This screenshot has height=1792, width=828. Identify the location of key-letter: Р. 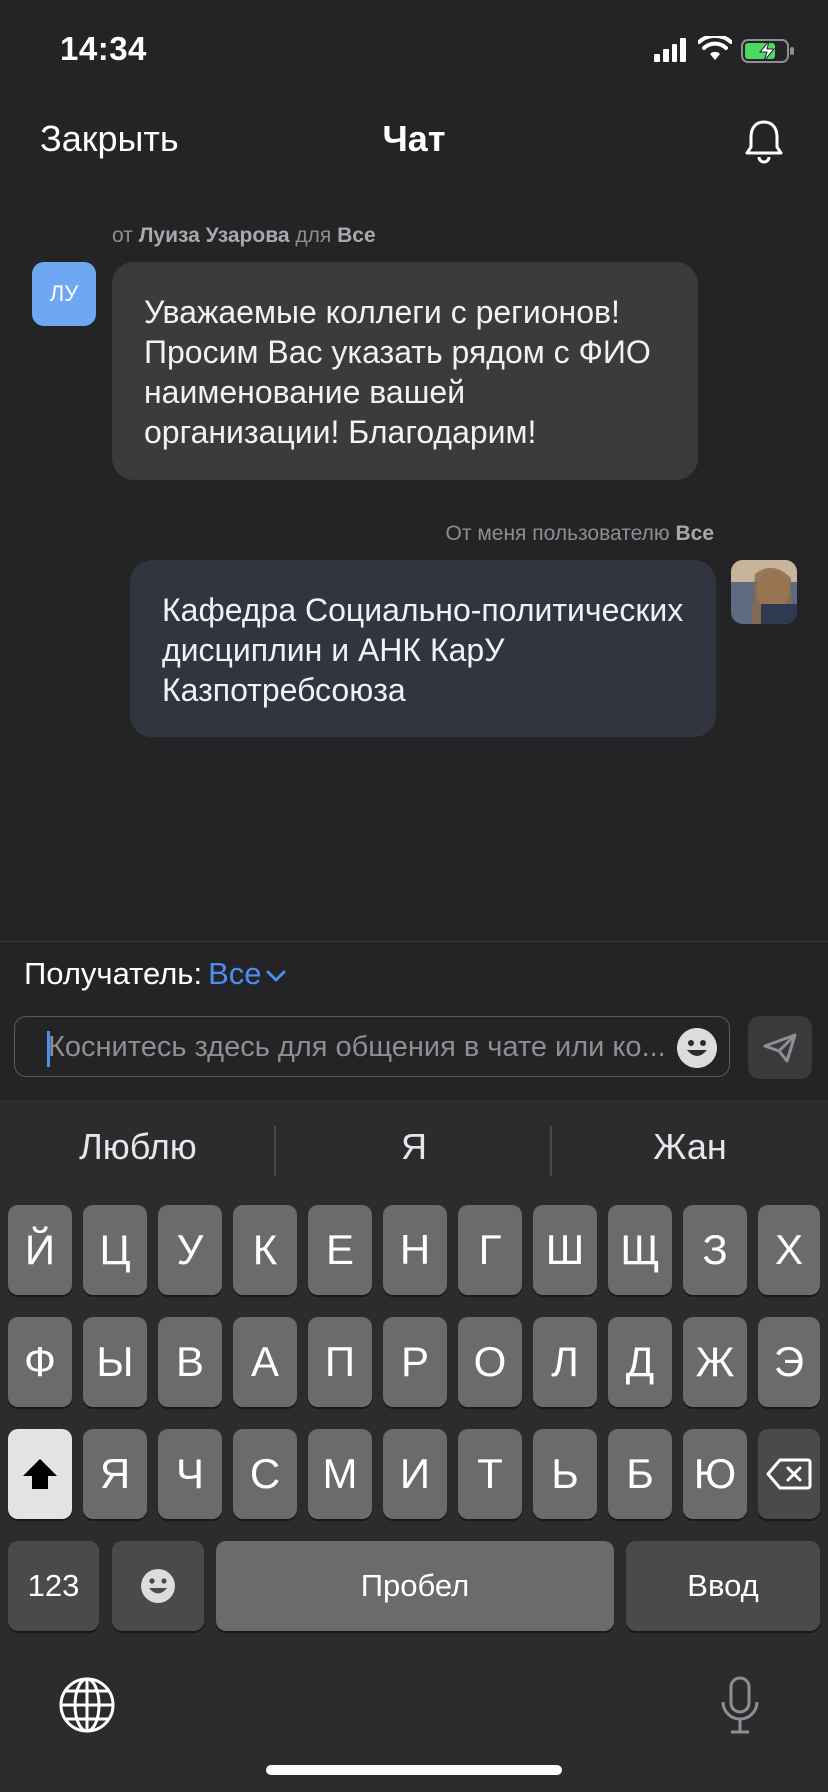
(415, 1362).